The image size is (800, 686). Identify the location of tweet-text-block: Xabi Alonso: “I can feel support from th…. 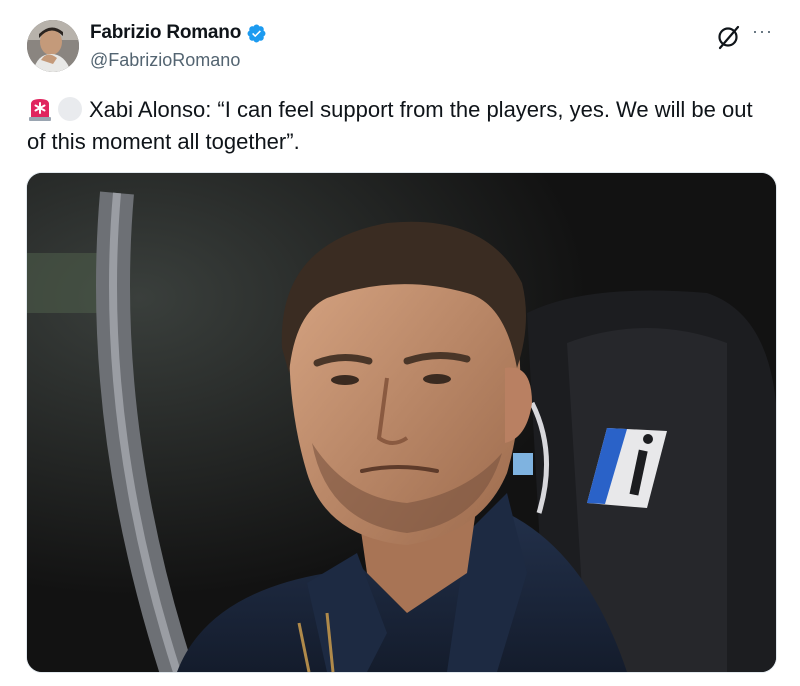
(397, 126).